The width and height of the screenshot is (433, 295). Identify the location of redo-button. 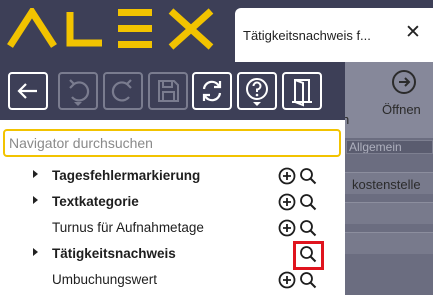
(123, 91).